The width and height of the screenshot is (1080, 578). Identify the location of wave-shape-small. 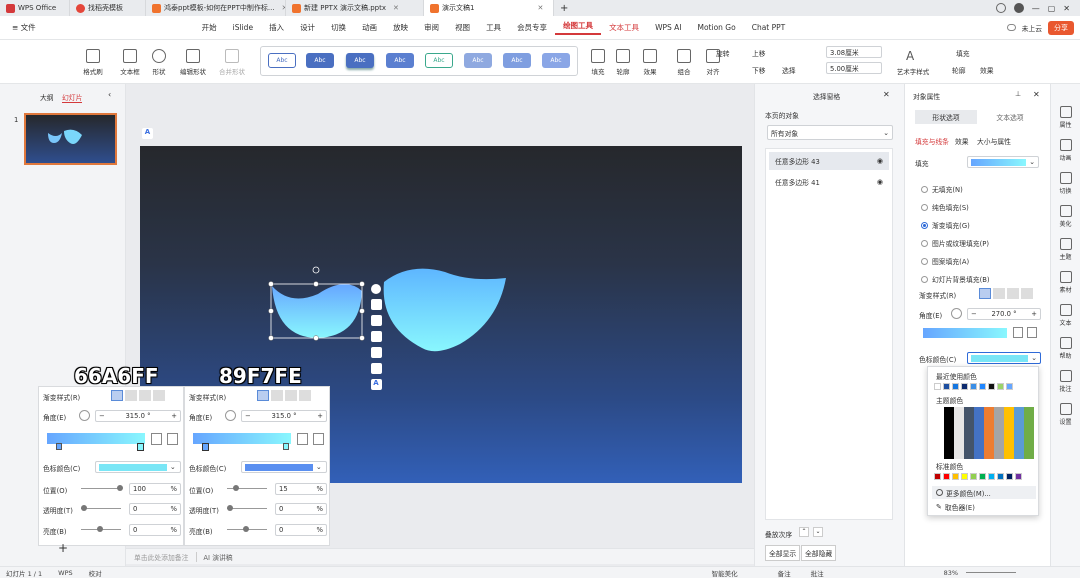
(317, 311).